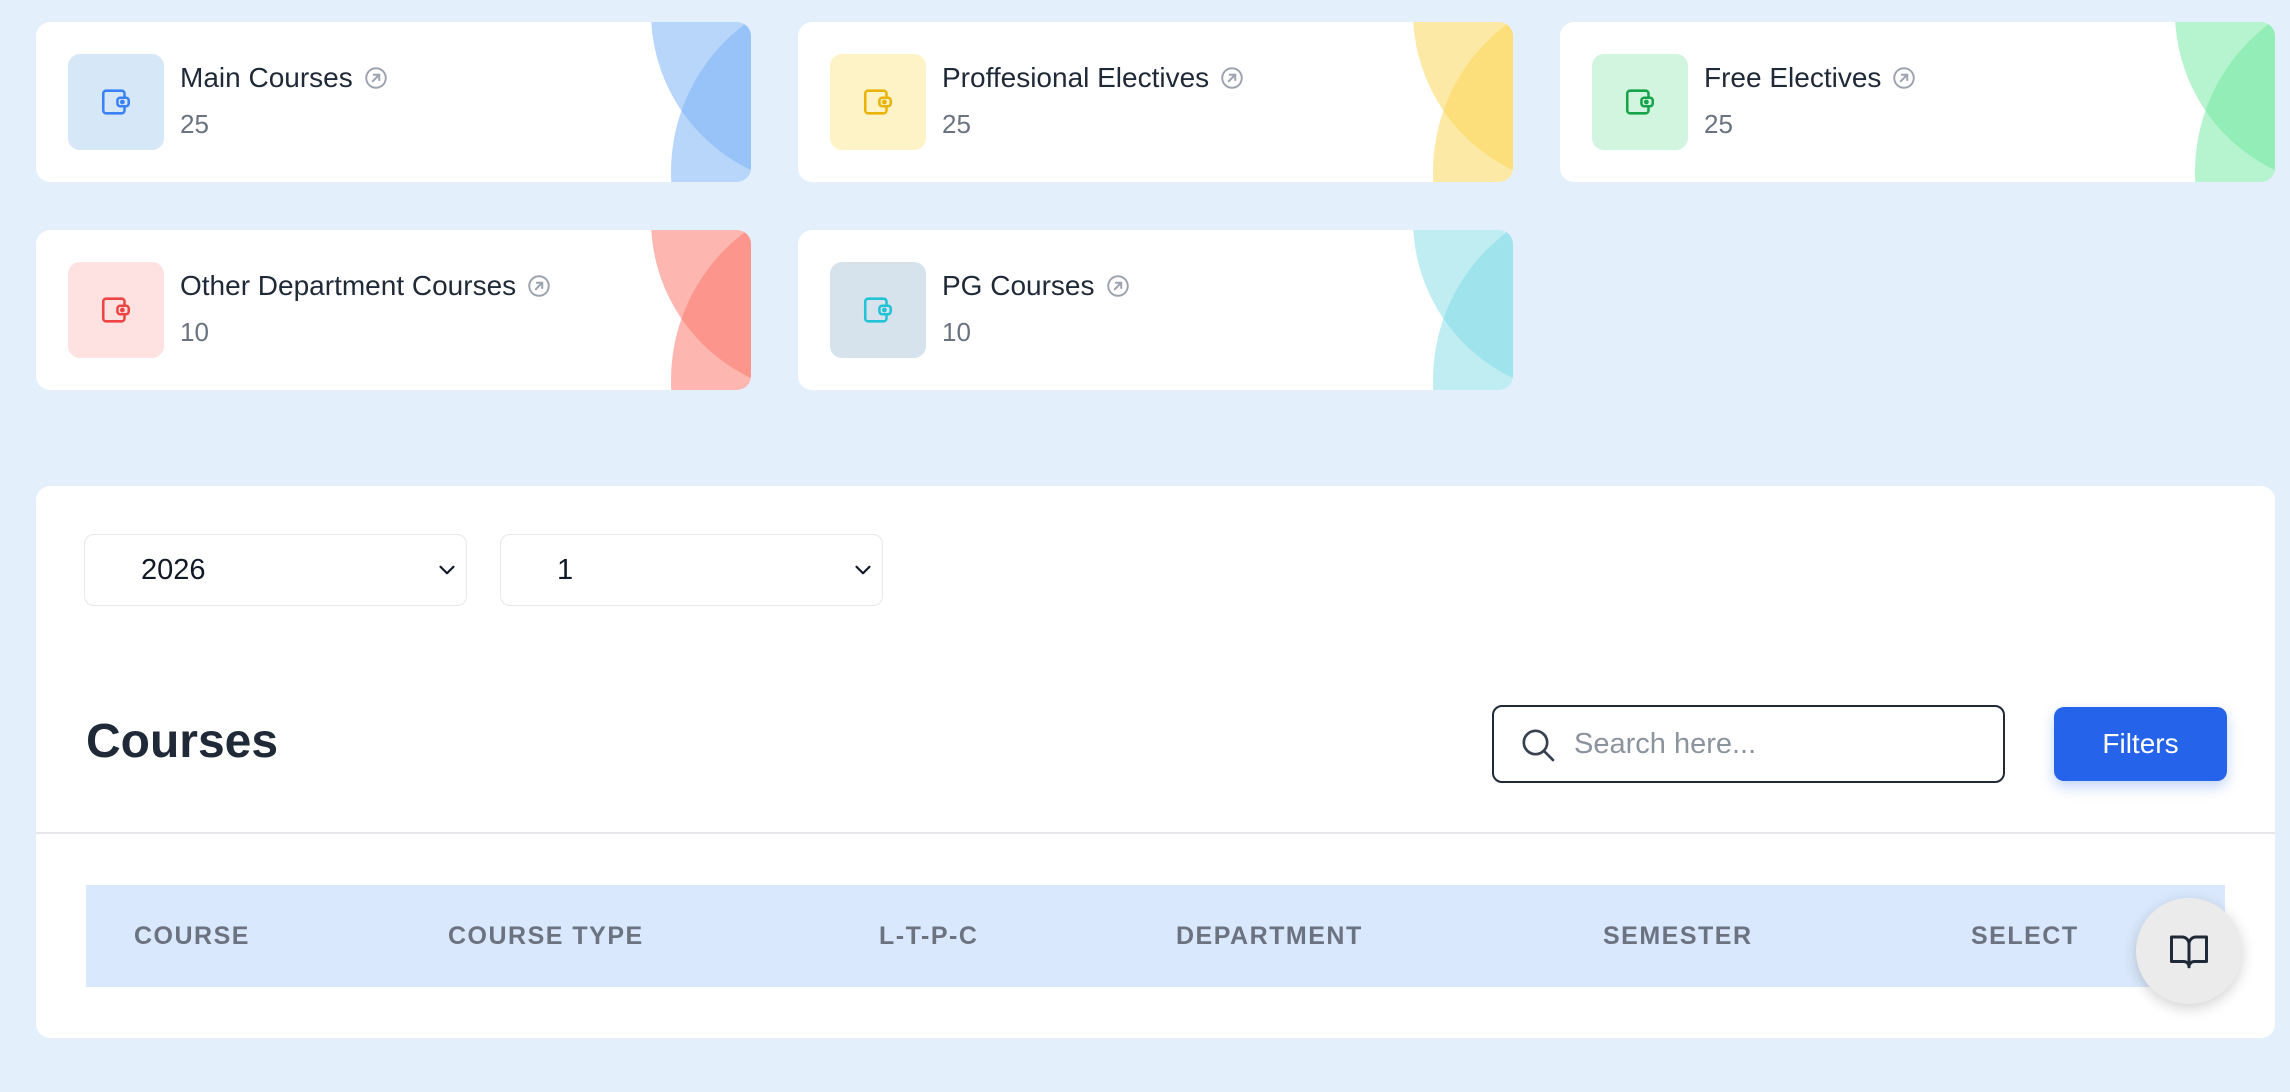 This screenshot has width=2290, height=1092. Describe the element at coordinates (393, 310) in the screenshot. I see `stat-card-other-department-courses: Other Department Courses 10` at that location.